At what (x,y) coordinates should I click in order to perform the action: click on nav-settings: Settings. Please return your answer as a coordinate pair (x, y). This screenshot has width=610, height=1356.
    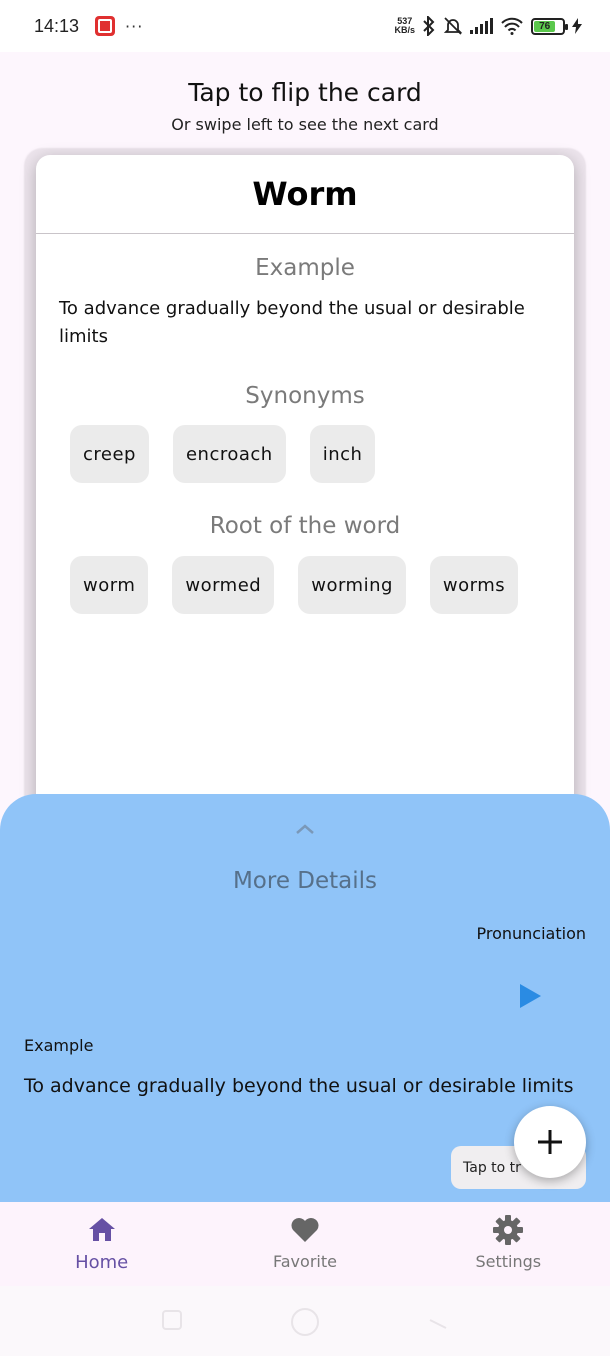
    Looking at the image, I should click on (508, 1244).